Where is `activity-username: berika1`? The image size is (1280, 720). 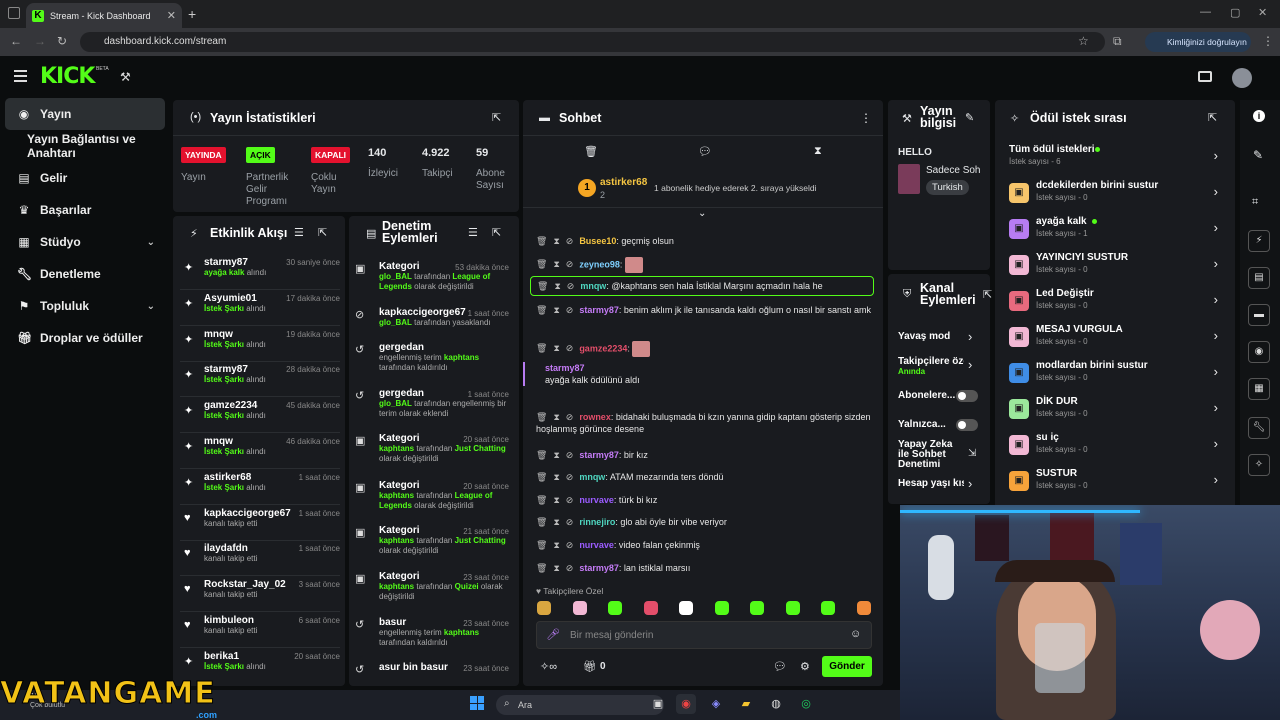 activity-username: berika1 is located at coordinates (235, 656).